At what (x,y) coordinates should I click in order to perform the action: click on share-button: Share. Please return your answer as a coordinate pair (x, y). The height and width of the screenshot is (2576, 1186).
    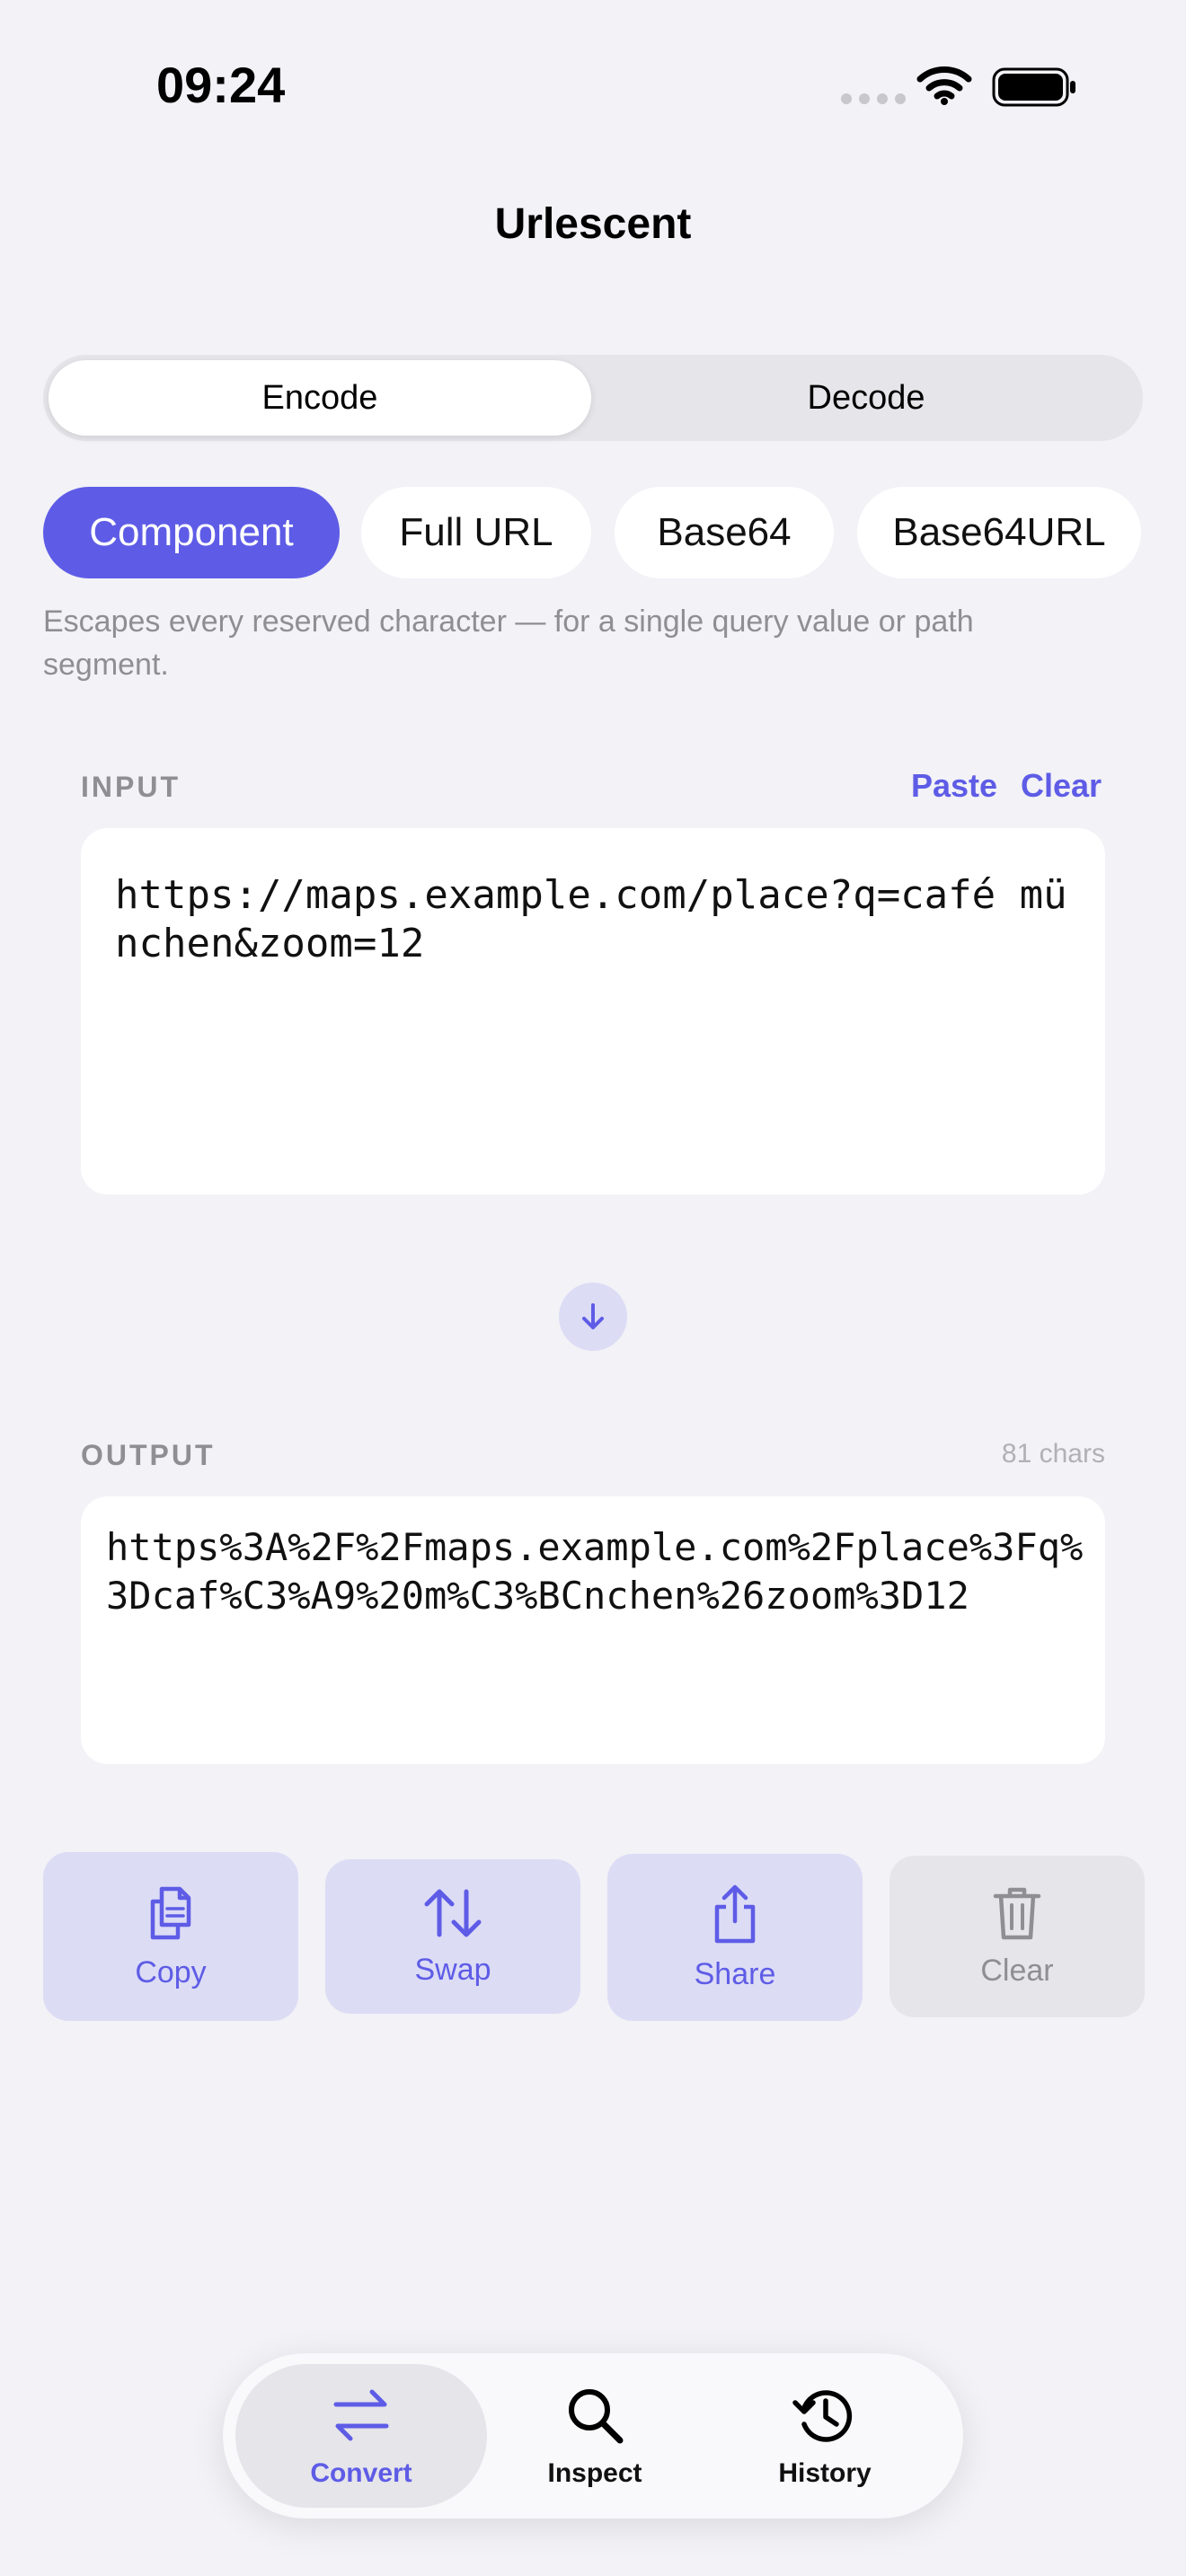
    Looking at the image, I should click on (735, 1937).